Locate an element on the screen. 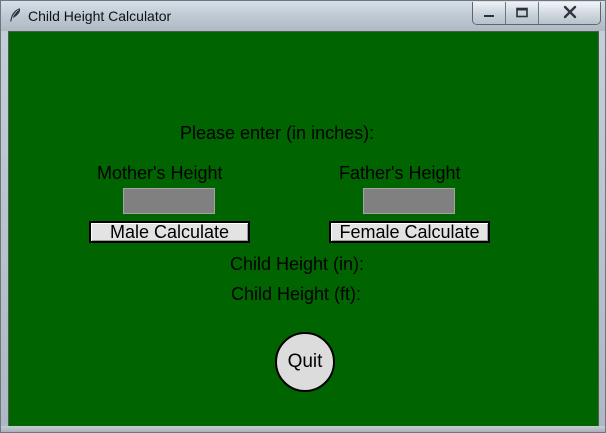 This screenshot has width=606, height=433. feather-icon is located at coordinates (15, 15).